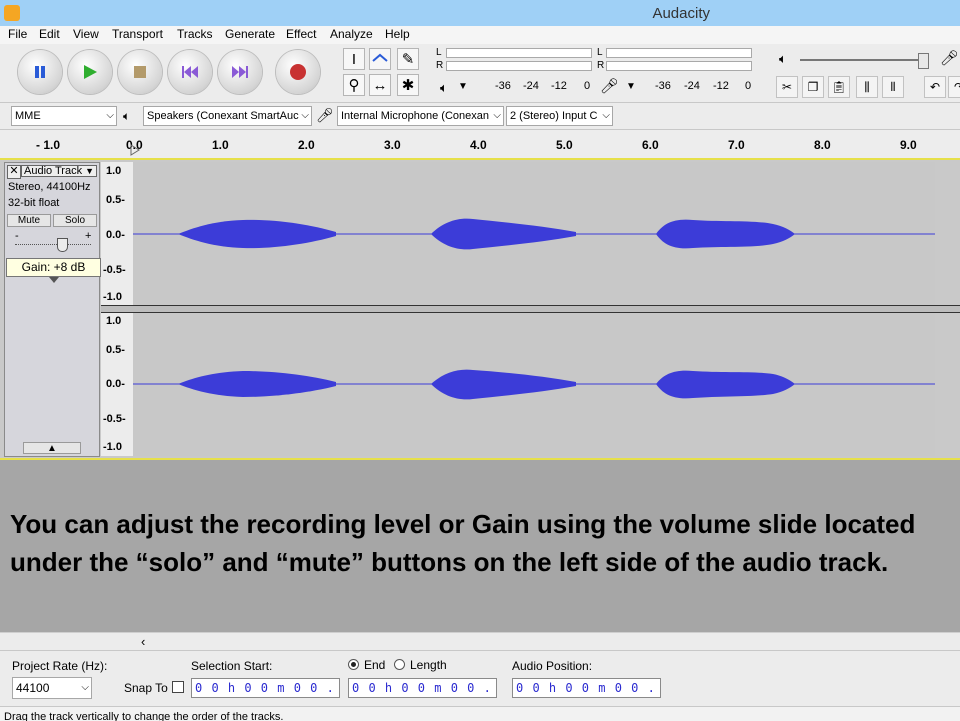  What do you see at coordinates (90, 72) in the screenshot?
I see `play-button` at bounding box center [90, 72].